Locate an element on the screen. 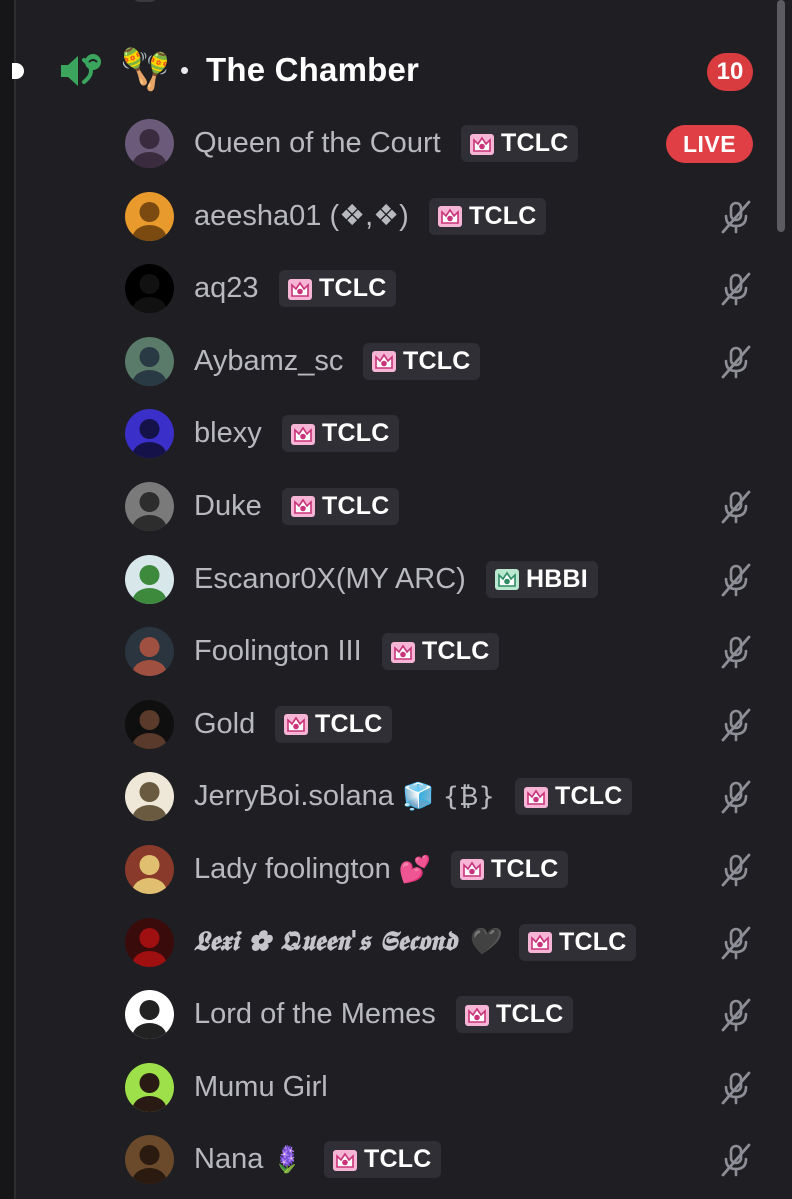 This screenshot has width=792, height=1199. member-name: JerryBoi.solana 🧊 {₿} is located at coordinates (344, 796).